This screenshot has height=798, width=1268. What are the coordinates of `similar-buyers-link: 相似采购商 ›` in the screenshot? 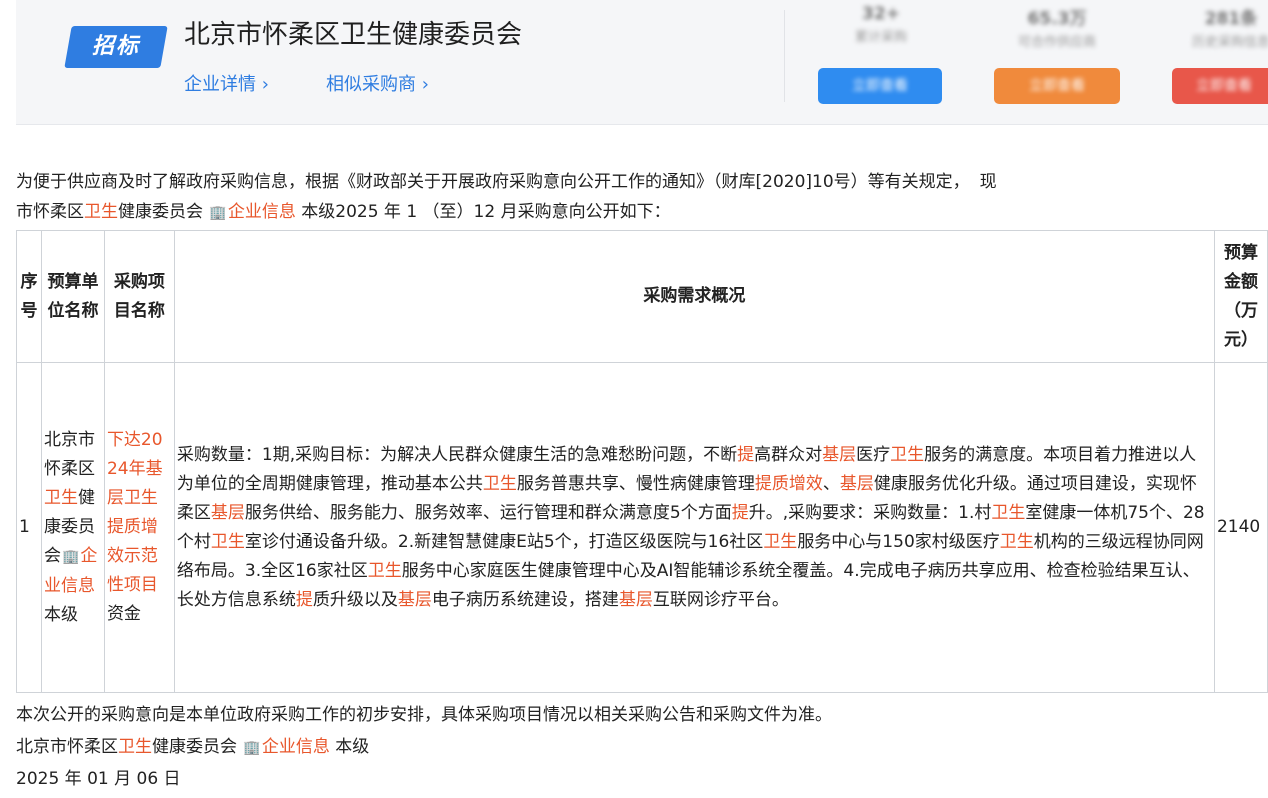 It's located at (377, 83).